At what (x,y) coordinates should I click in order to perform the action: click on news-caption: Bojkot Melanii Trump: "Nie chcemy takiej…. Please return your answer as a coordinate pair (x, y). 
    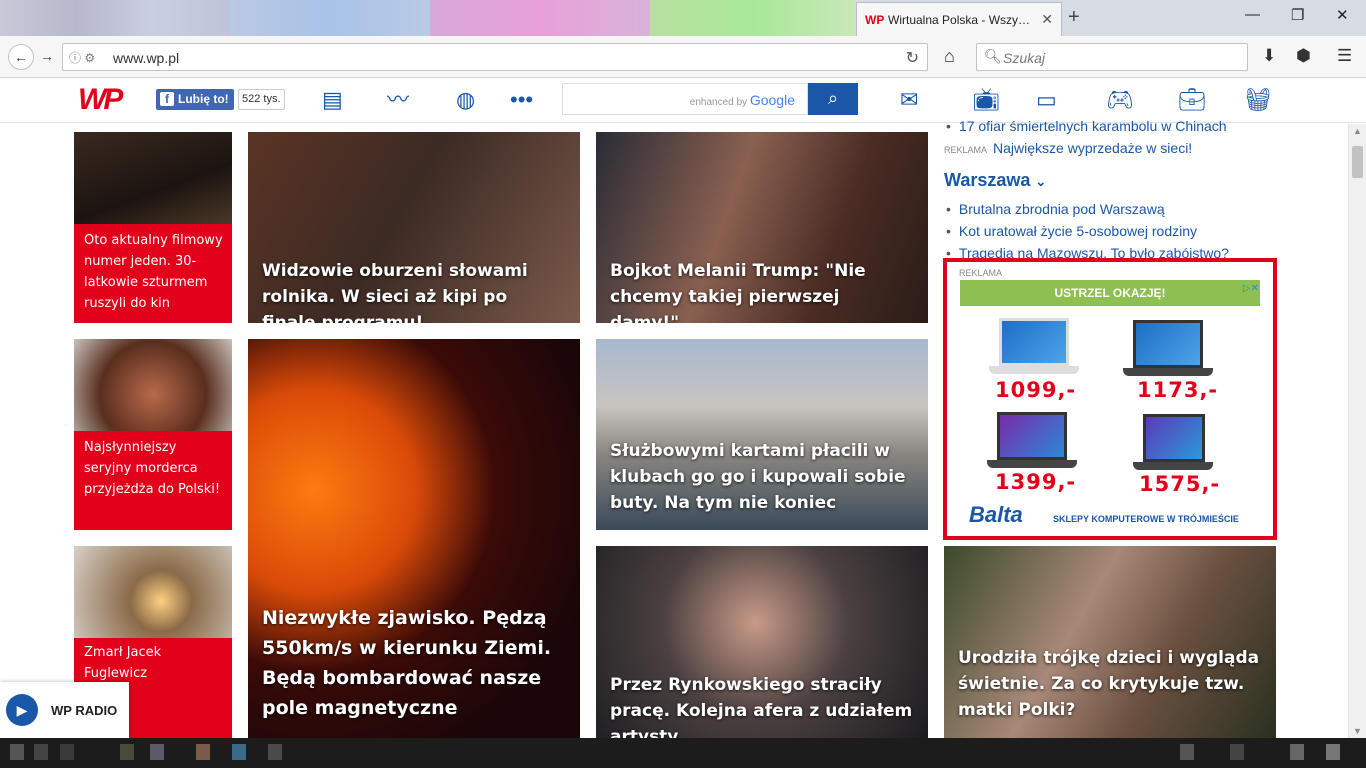
    Looking at the image, I should click on (738, 292).